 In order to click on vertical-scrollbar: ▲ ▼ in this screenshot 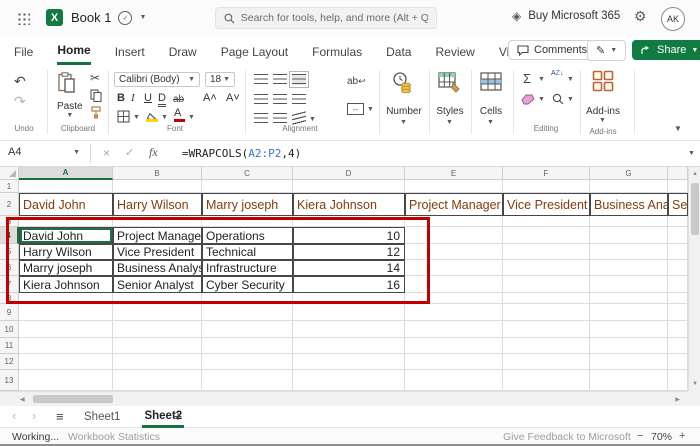, I will do `click(694, 279)`.